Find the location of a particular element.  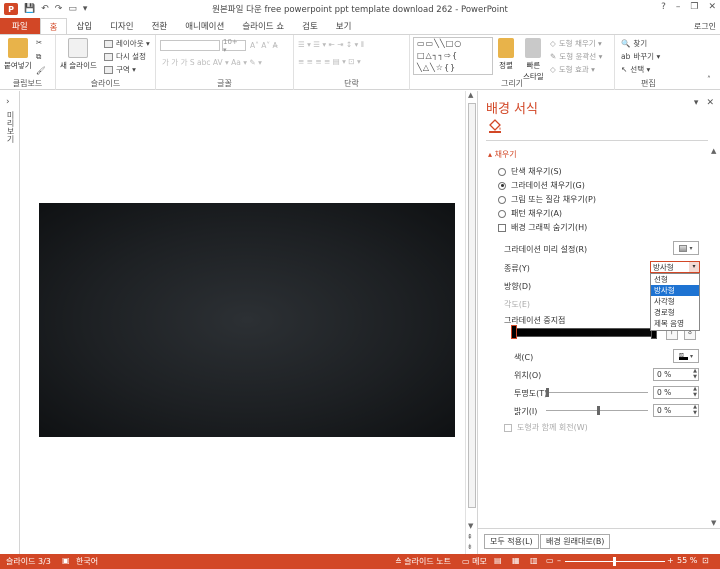

tab-animations: 애니메이션 is located at coordinates (204, 26).